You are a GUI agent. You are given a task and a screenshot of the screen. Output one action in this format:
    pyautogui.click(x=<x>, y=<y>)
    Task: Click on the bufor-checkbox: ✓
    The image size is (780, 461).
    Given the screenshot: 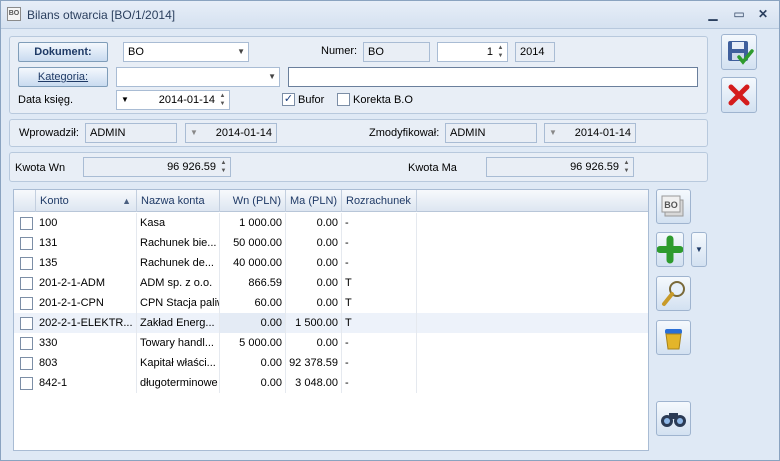 What is the action you would take?
    pyautogui.click(x=288, y=99)
    